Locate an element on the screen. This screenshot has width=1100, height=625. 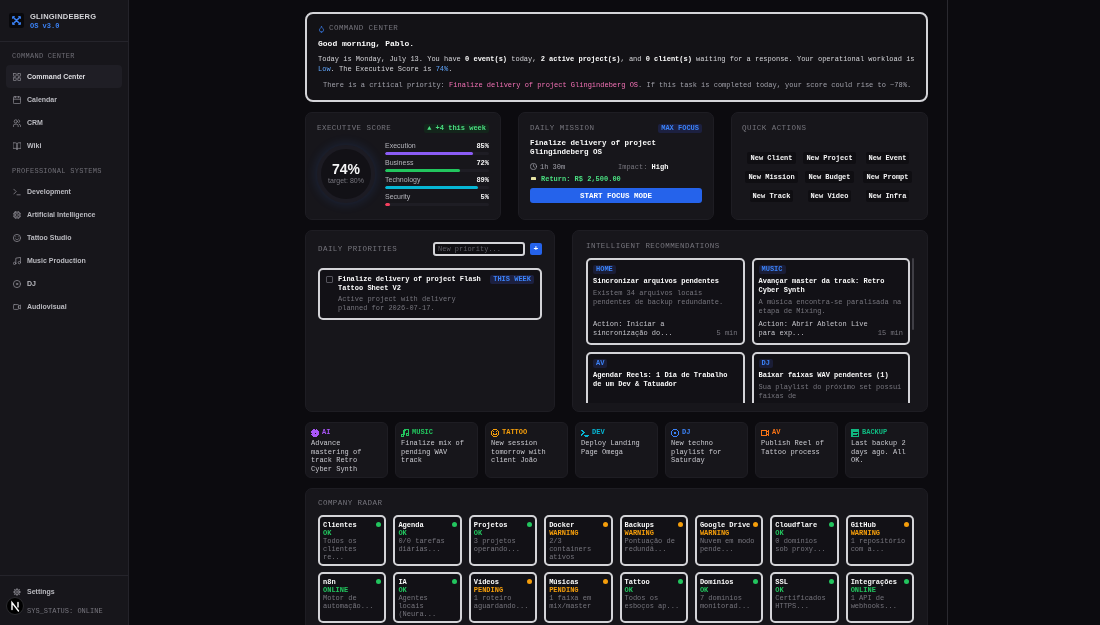
book-icon is located at coordinates (17, 145).